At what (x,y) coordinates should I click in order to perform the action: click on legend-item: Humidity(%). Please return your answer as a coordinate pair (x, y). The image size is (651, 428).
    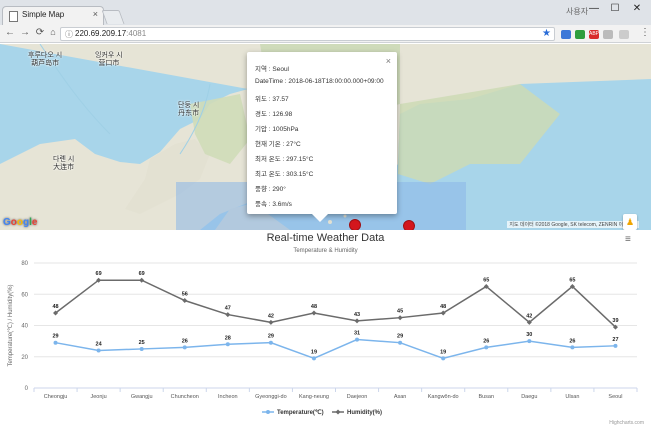
    Looking at the image, I should click on (364, 413).